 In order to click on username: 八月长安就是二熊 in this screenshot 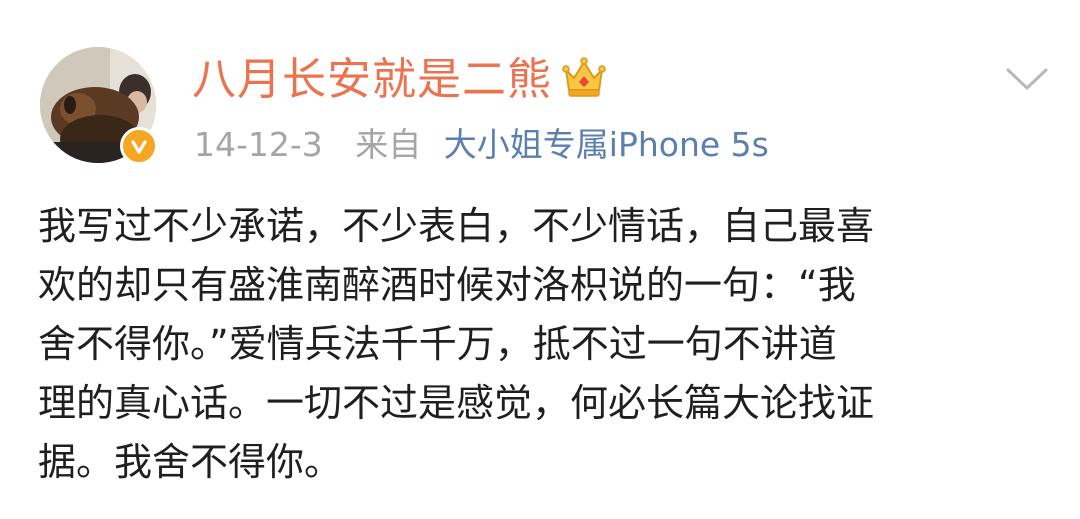, I will do `click(372, 80)`.